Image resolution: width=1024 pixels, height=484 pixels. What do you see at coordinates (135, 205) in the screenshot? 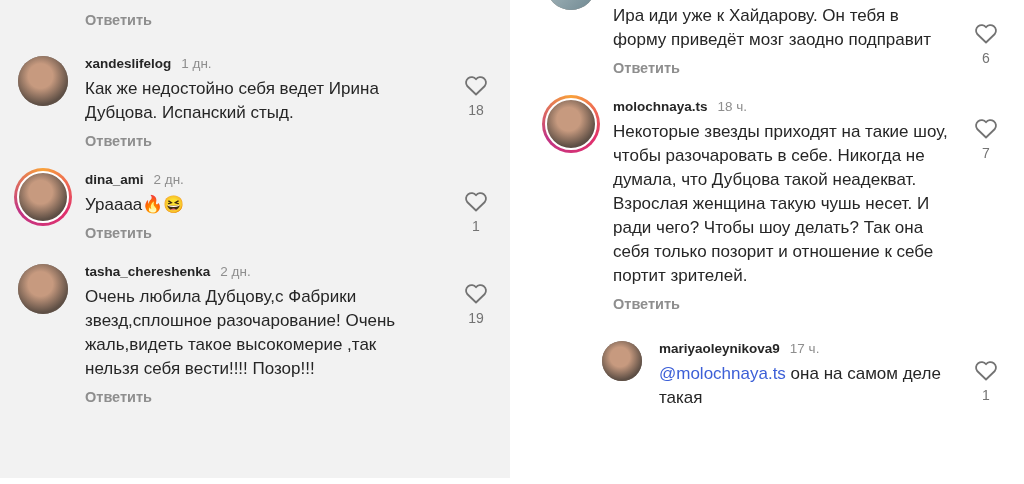
I see `comment-text: Ураааа🔥😆` at bounding box center [135, 205].